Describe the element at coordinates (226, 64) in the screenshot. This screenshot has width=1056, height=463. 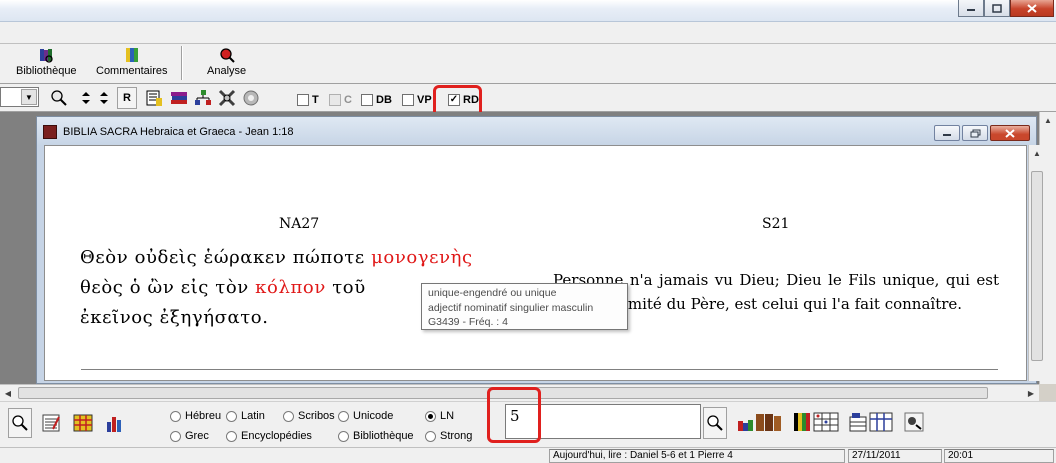
I see `analyse-button: Analyse` at that location.